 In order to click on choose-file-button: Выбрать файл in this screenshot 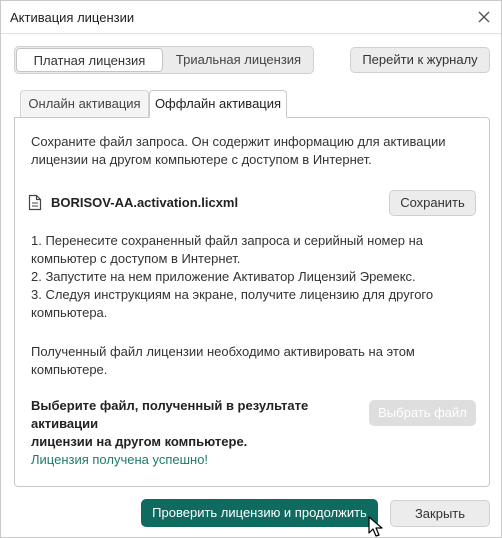, I will do `click(422, 413)`.